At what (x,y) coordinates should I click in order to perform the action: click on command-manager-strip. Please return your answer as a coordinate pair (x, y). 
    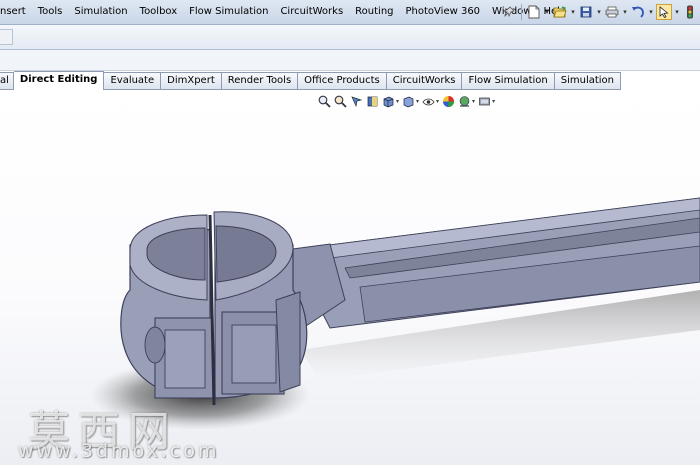
    Looking at the image, I should click on (350, 60).